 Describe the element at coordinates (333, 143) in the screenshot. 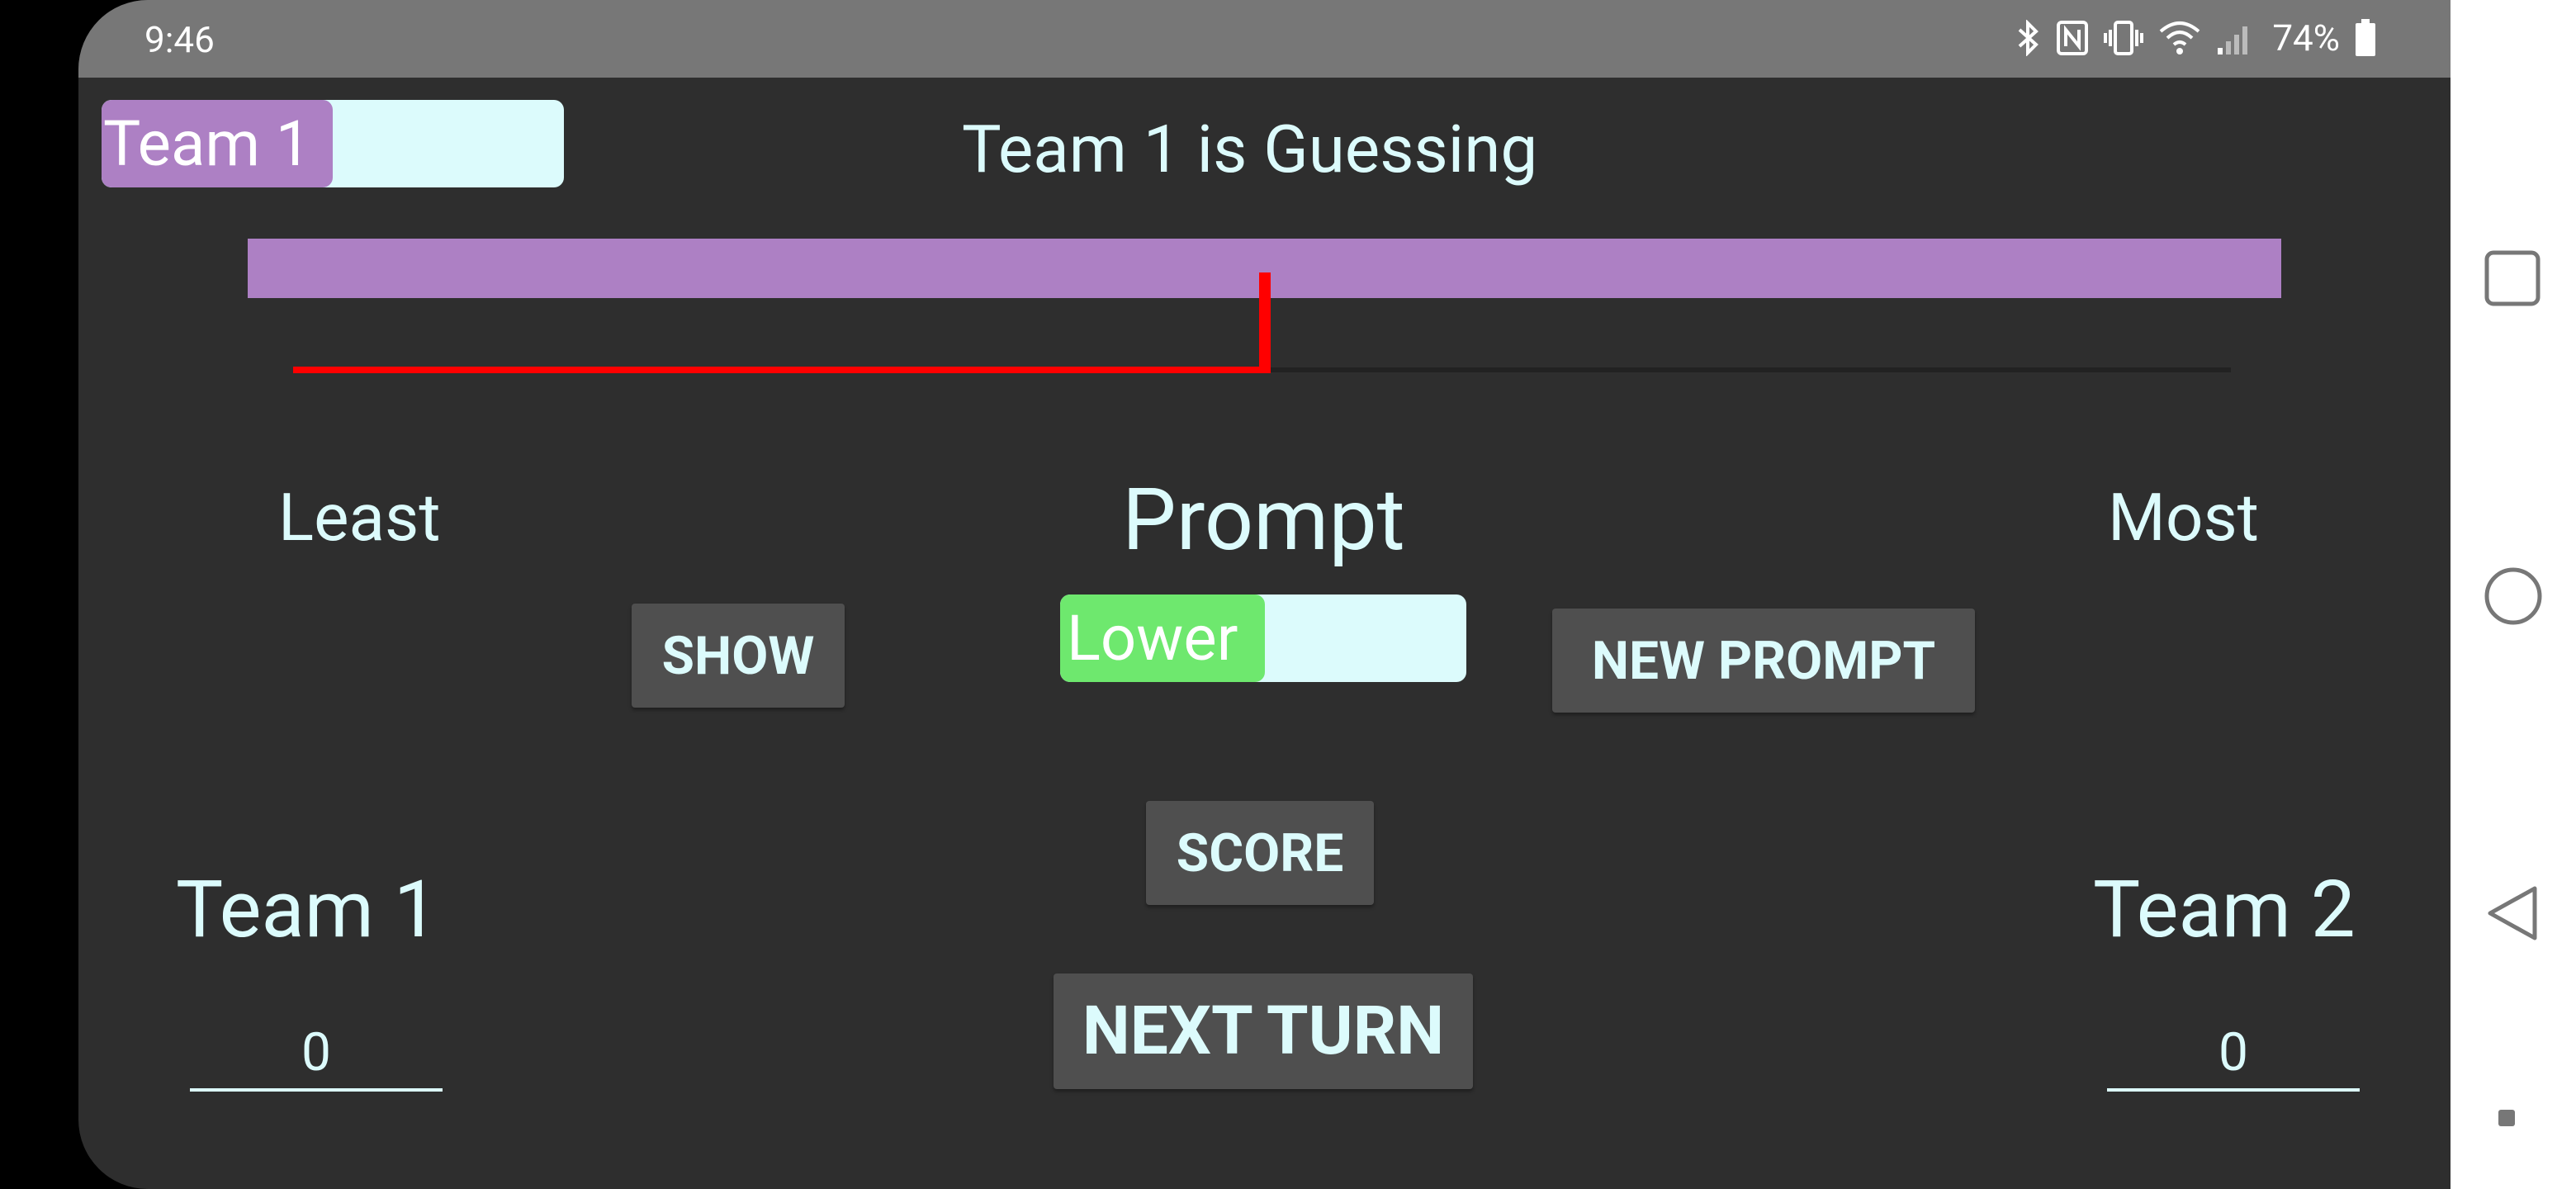

I see `team-toggle: Team 1` at that location.